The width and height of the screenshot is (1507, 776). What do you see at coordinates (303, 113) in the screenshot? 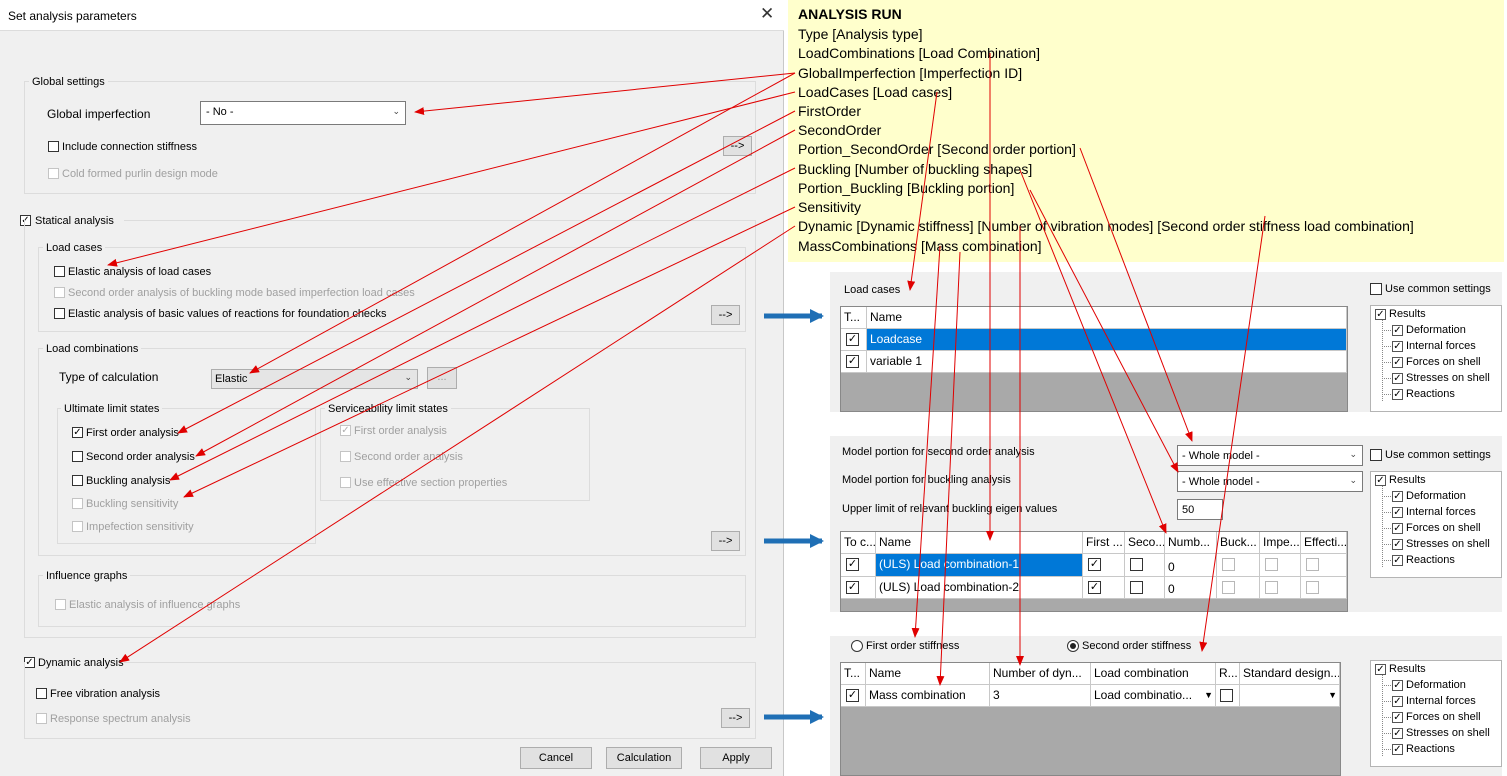
I see `global-imperfection-select: - No - ⌄` at bounding box center [303, 113].